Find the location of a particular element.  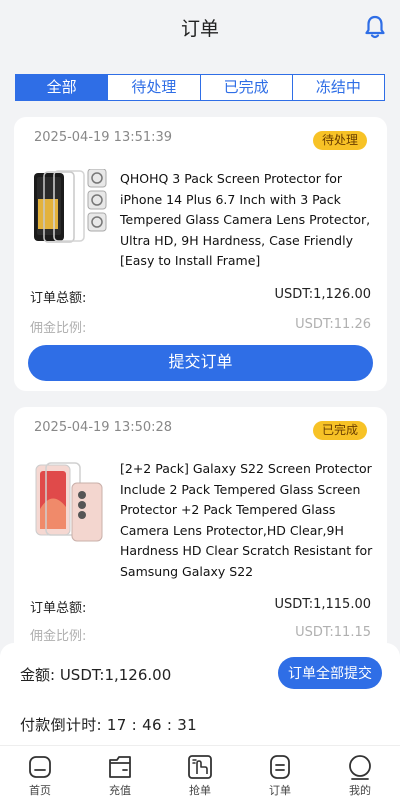

payment-countdown: 付款倒计时: 17 : 46 : 31 is located at coordinates (108, 725).